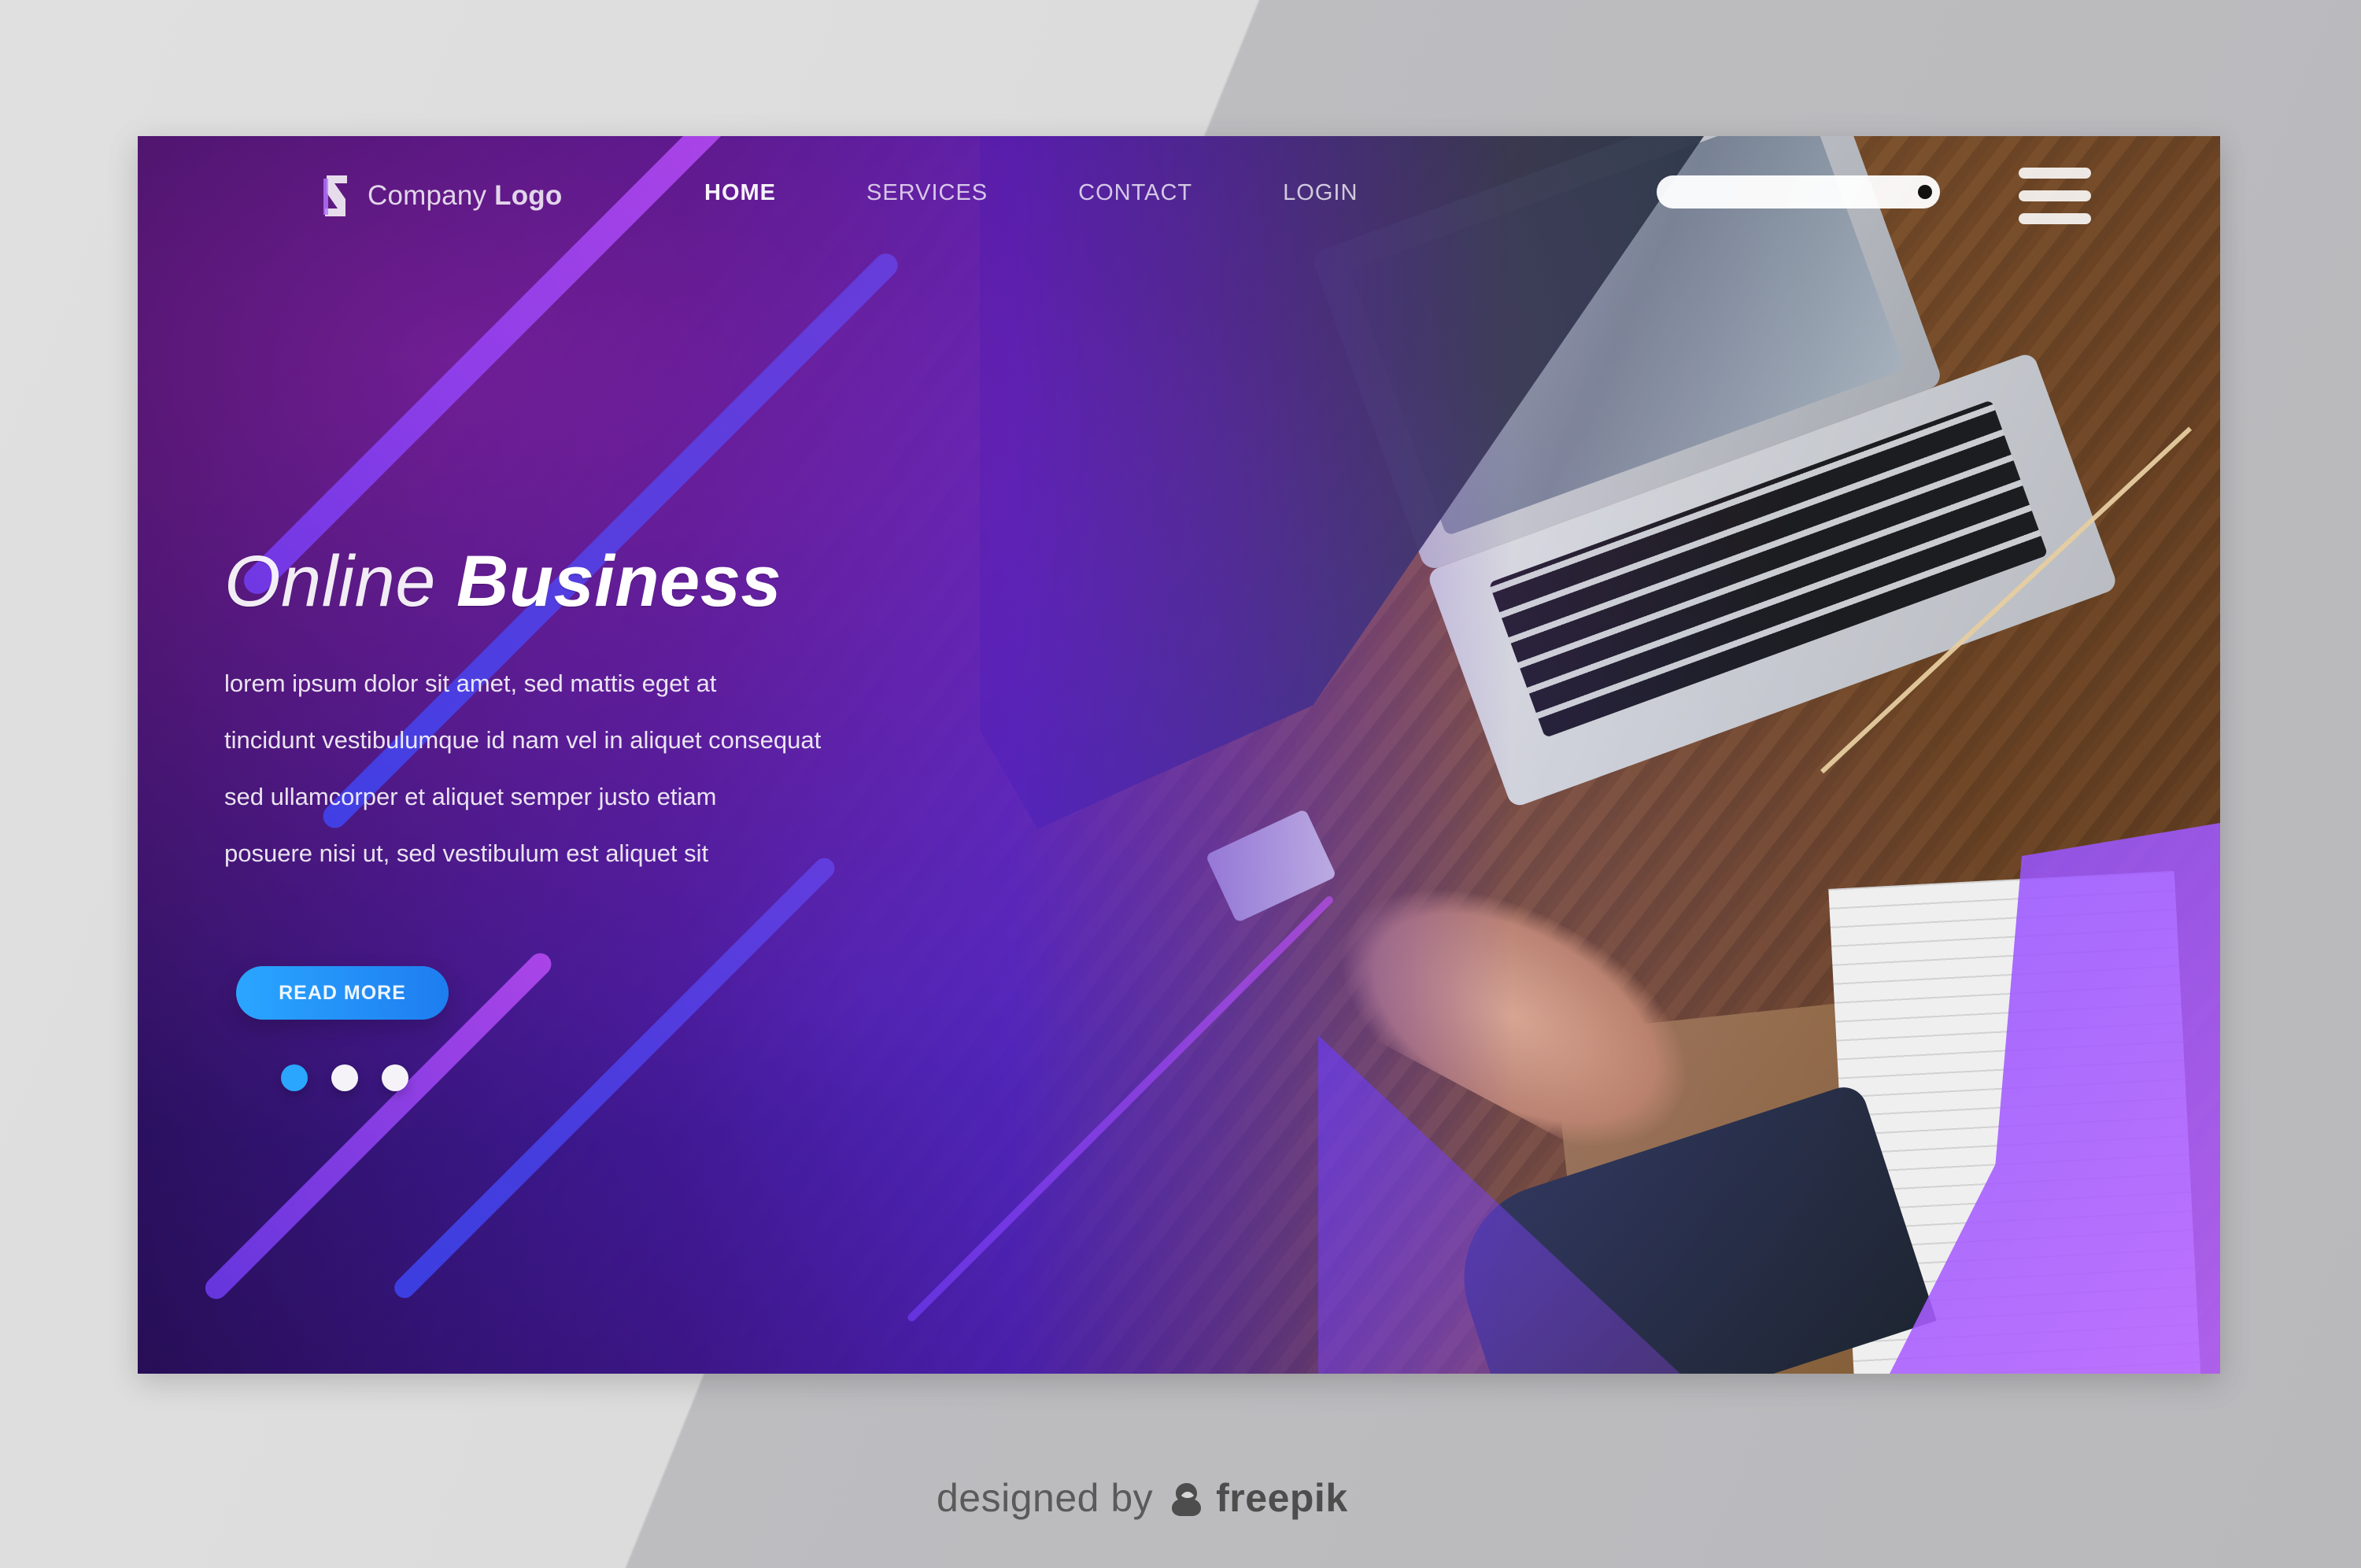 The width and height of the screenshot is (2361, 1568). Describe the element at coordinates (336, 196) in the screenshot. I see `logo-mark-icon` at that location.